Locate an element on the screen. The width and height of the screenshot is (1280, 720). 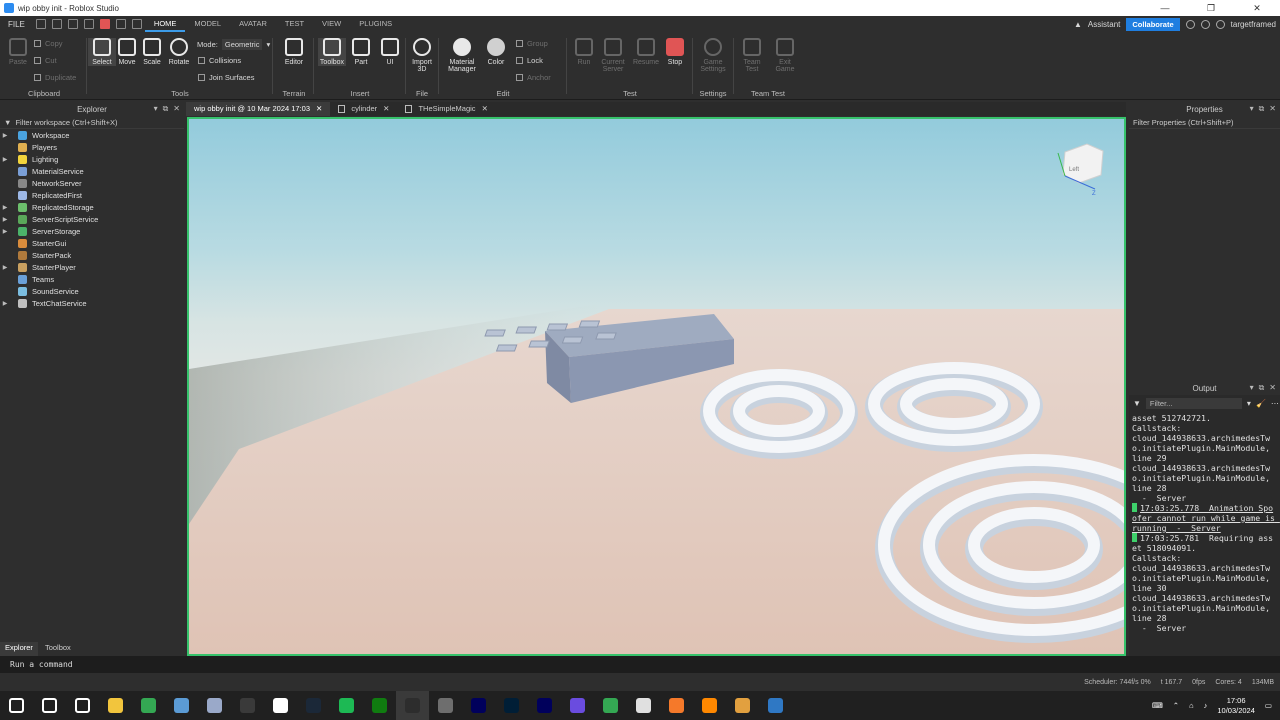
doc-tab-cylinder: cylinder ✕ is located at coordinates (363, 109).